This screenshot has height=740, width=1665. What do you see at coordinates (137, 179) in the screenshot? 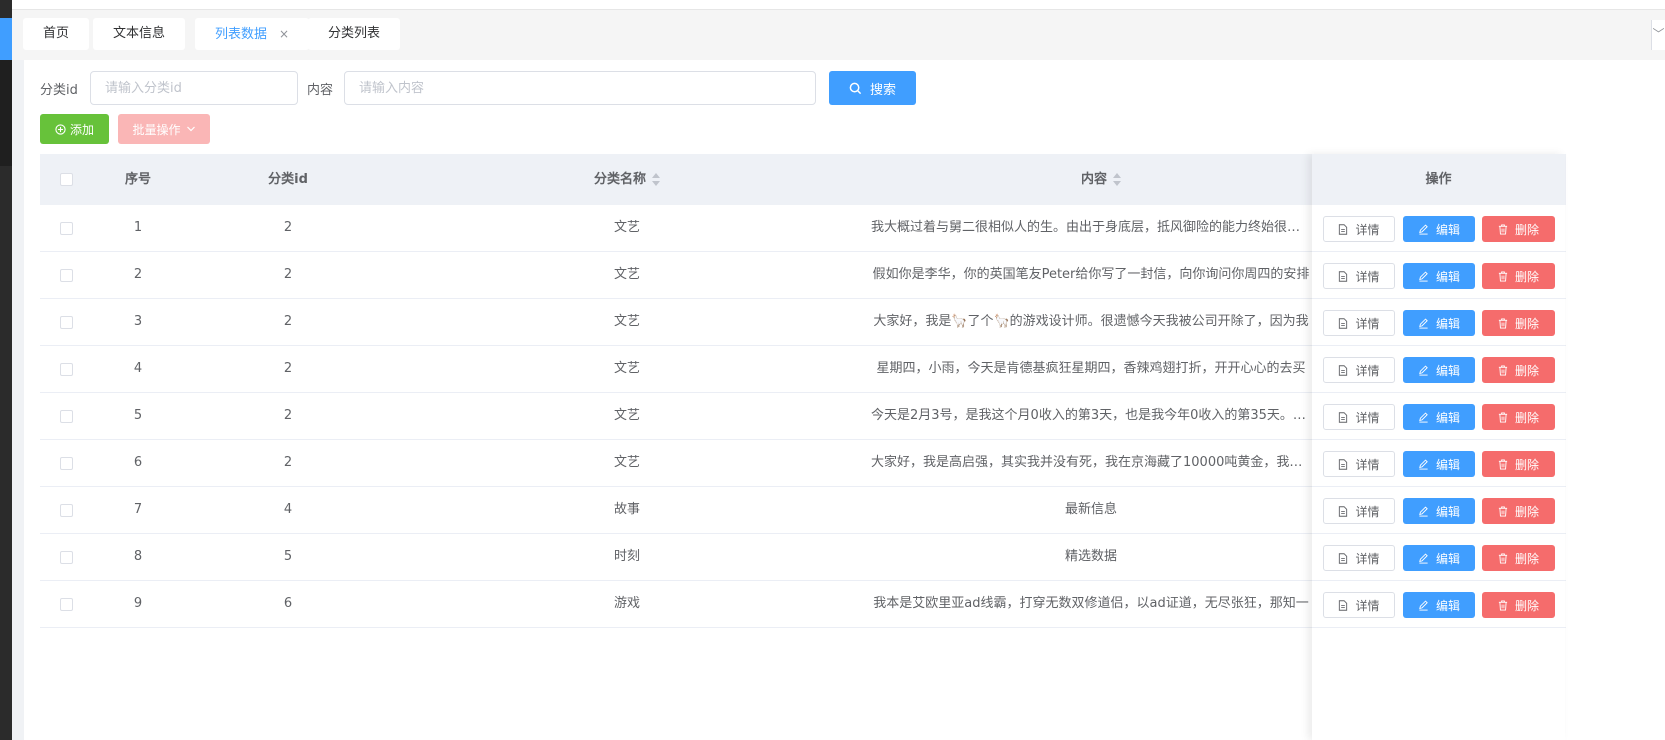
I see `column-header-index: 序号` at bounding box center [137, 179].